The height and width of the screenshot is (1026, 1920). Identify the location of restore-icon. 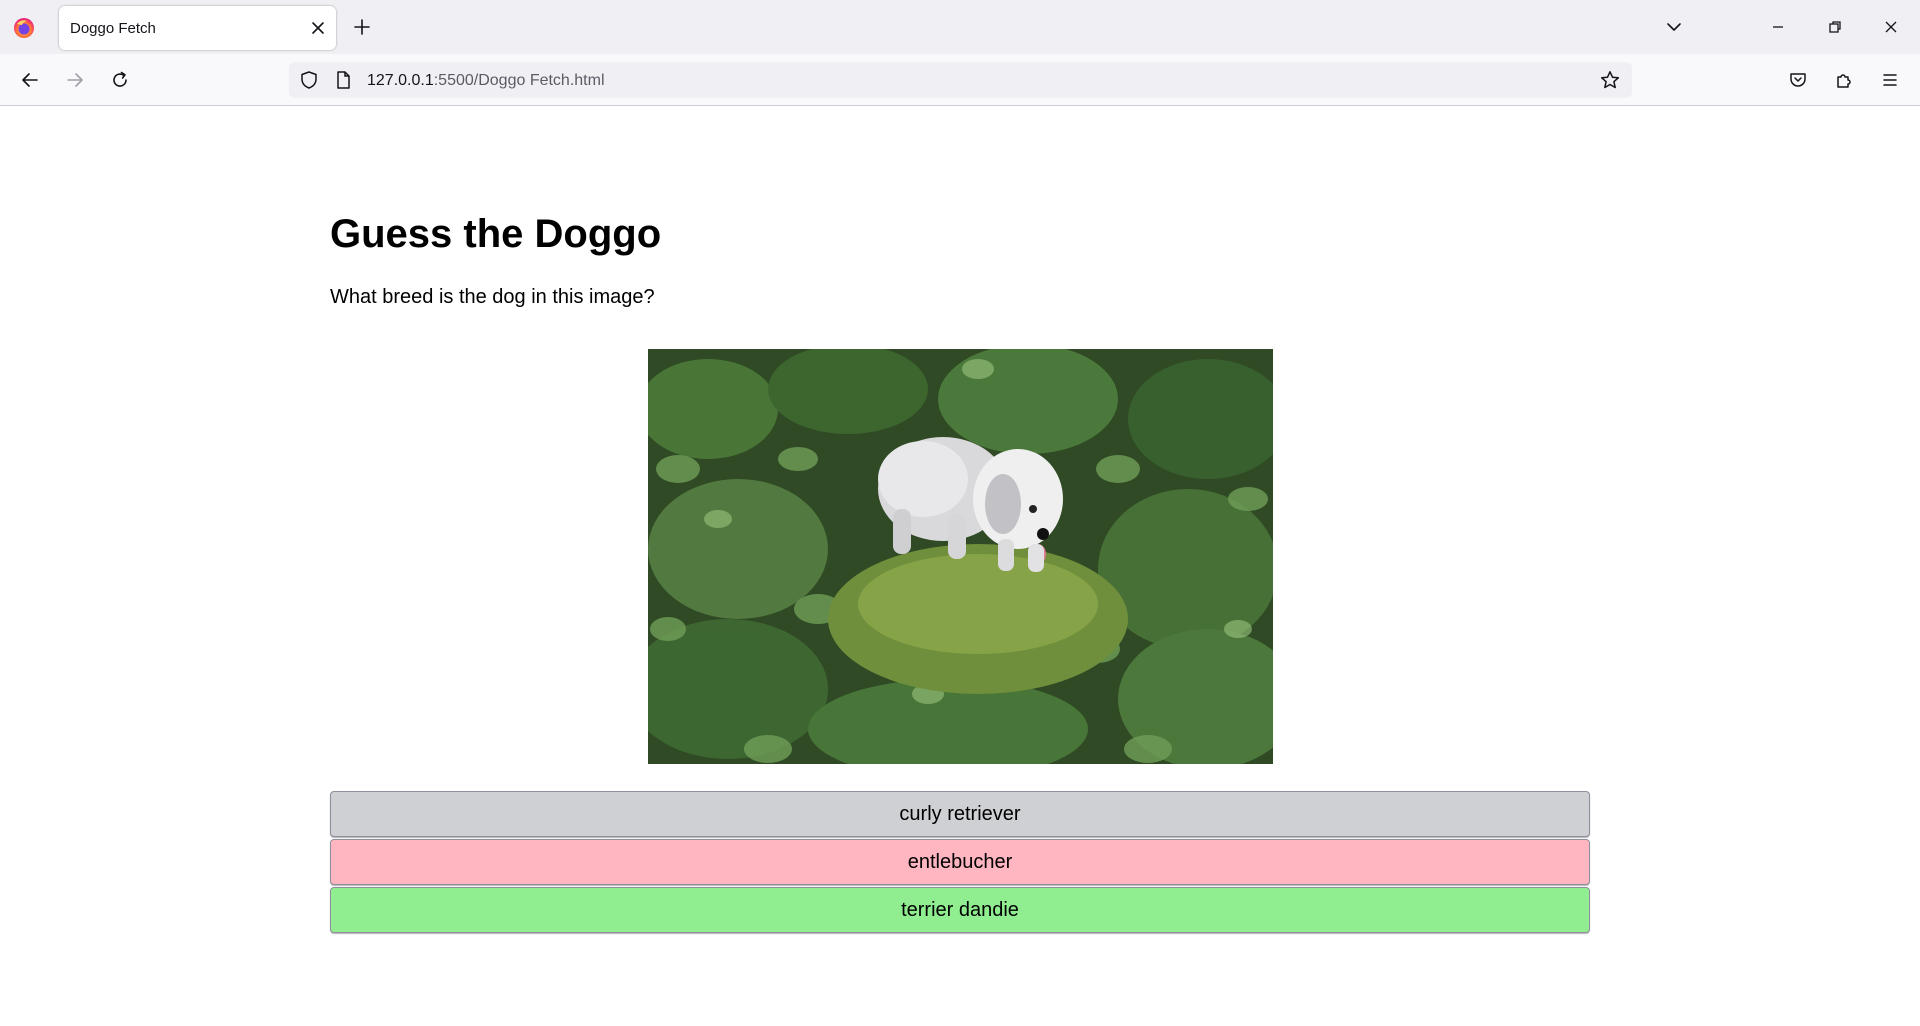
(1835, 27).